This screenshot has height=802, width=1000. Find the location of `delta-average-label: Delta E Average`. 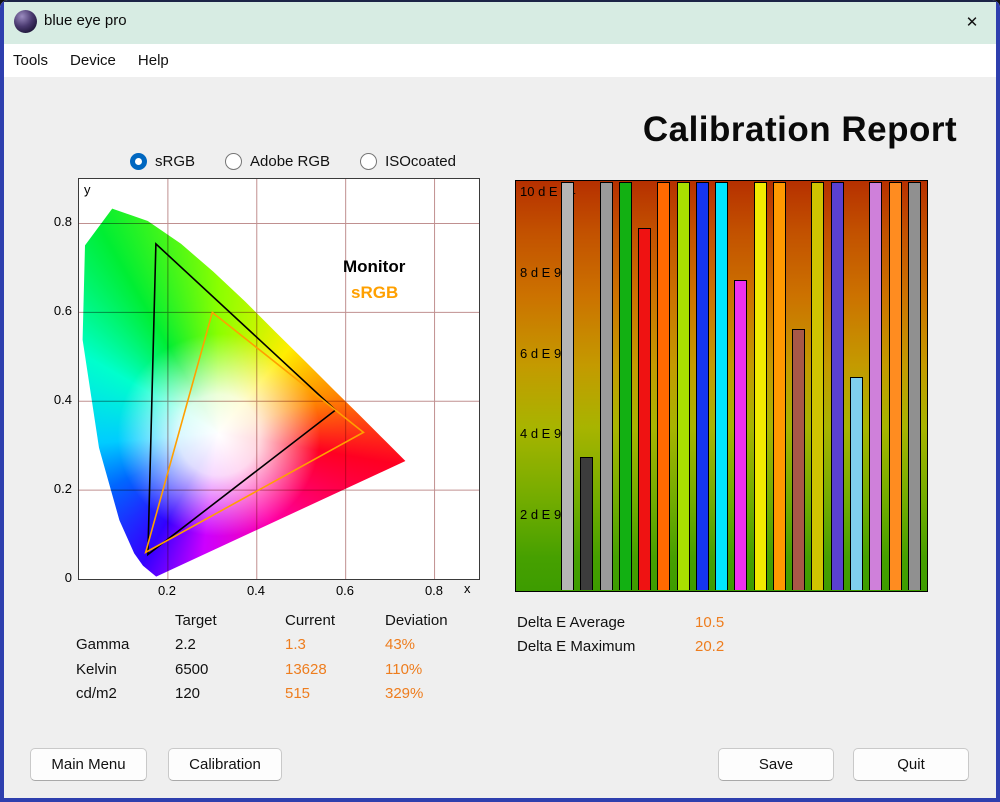

delta-average-label: Delta E Average is located at coordinates (571, 622).